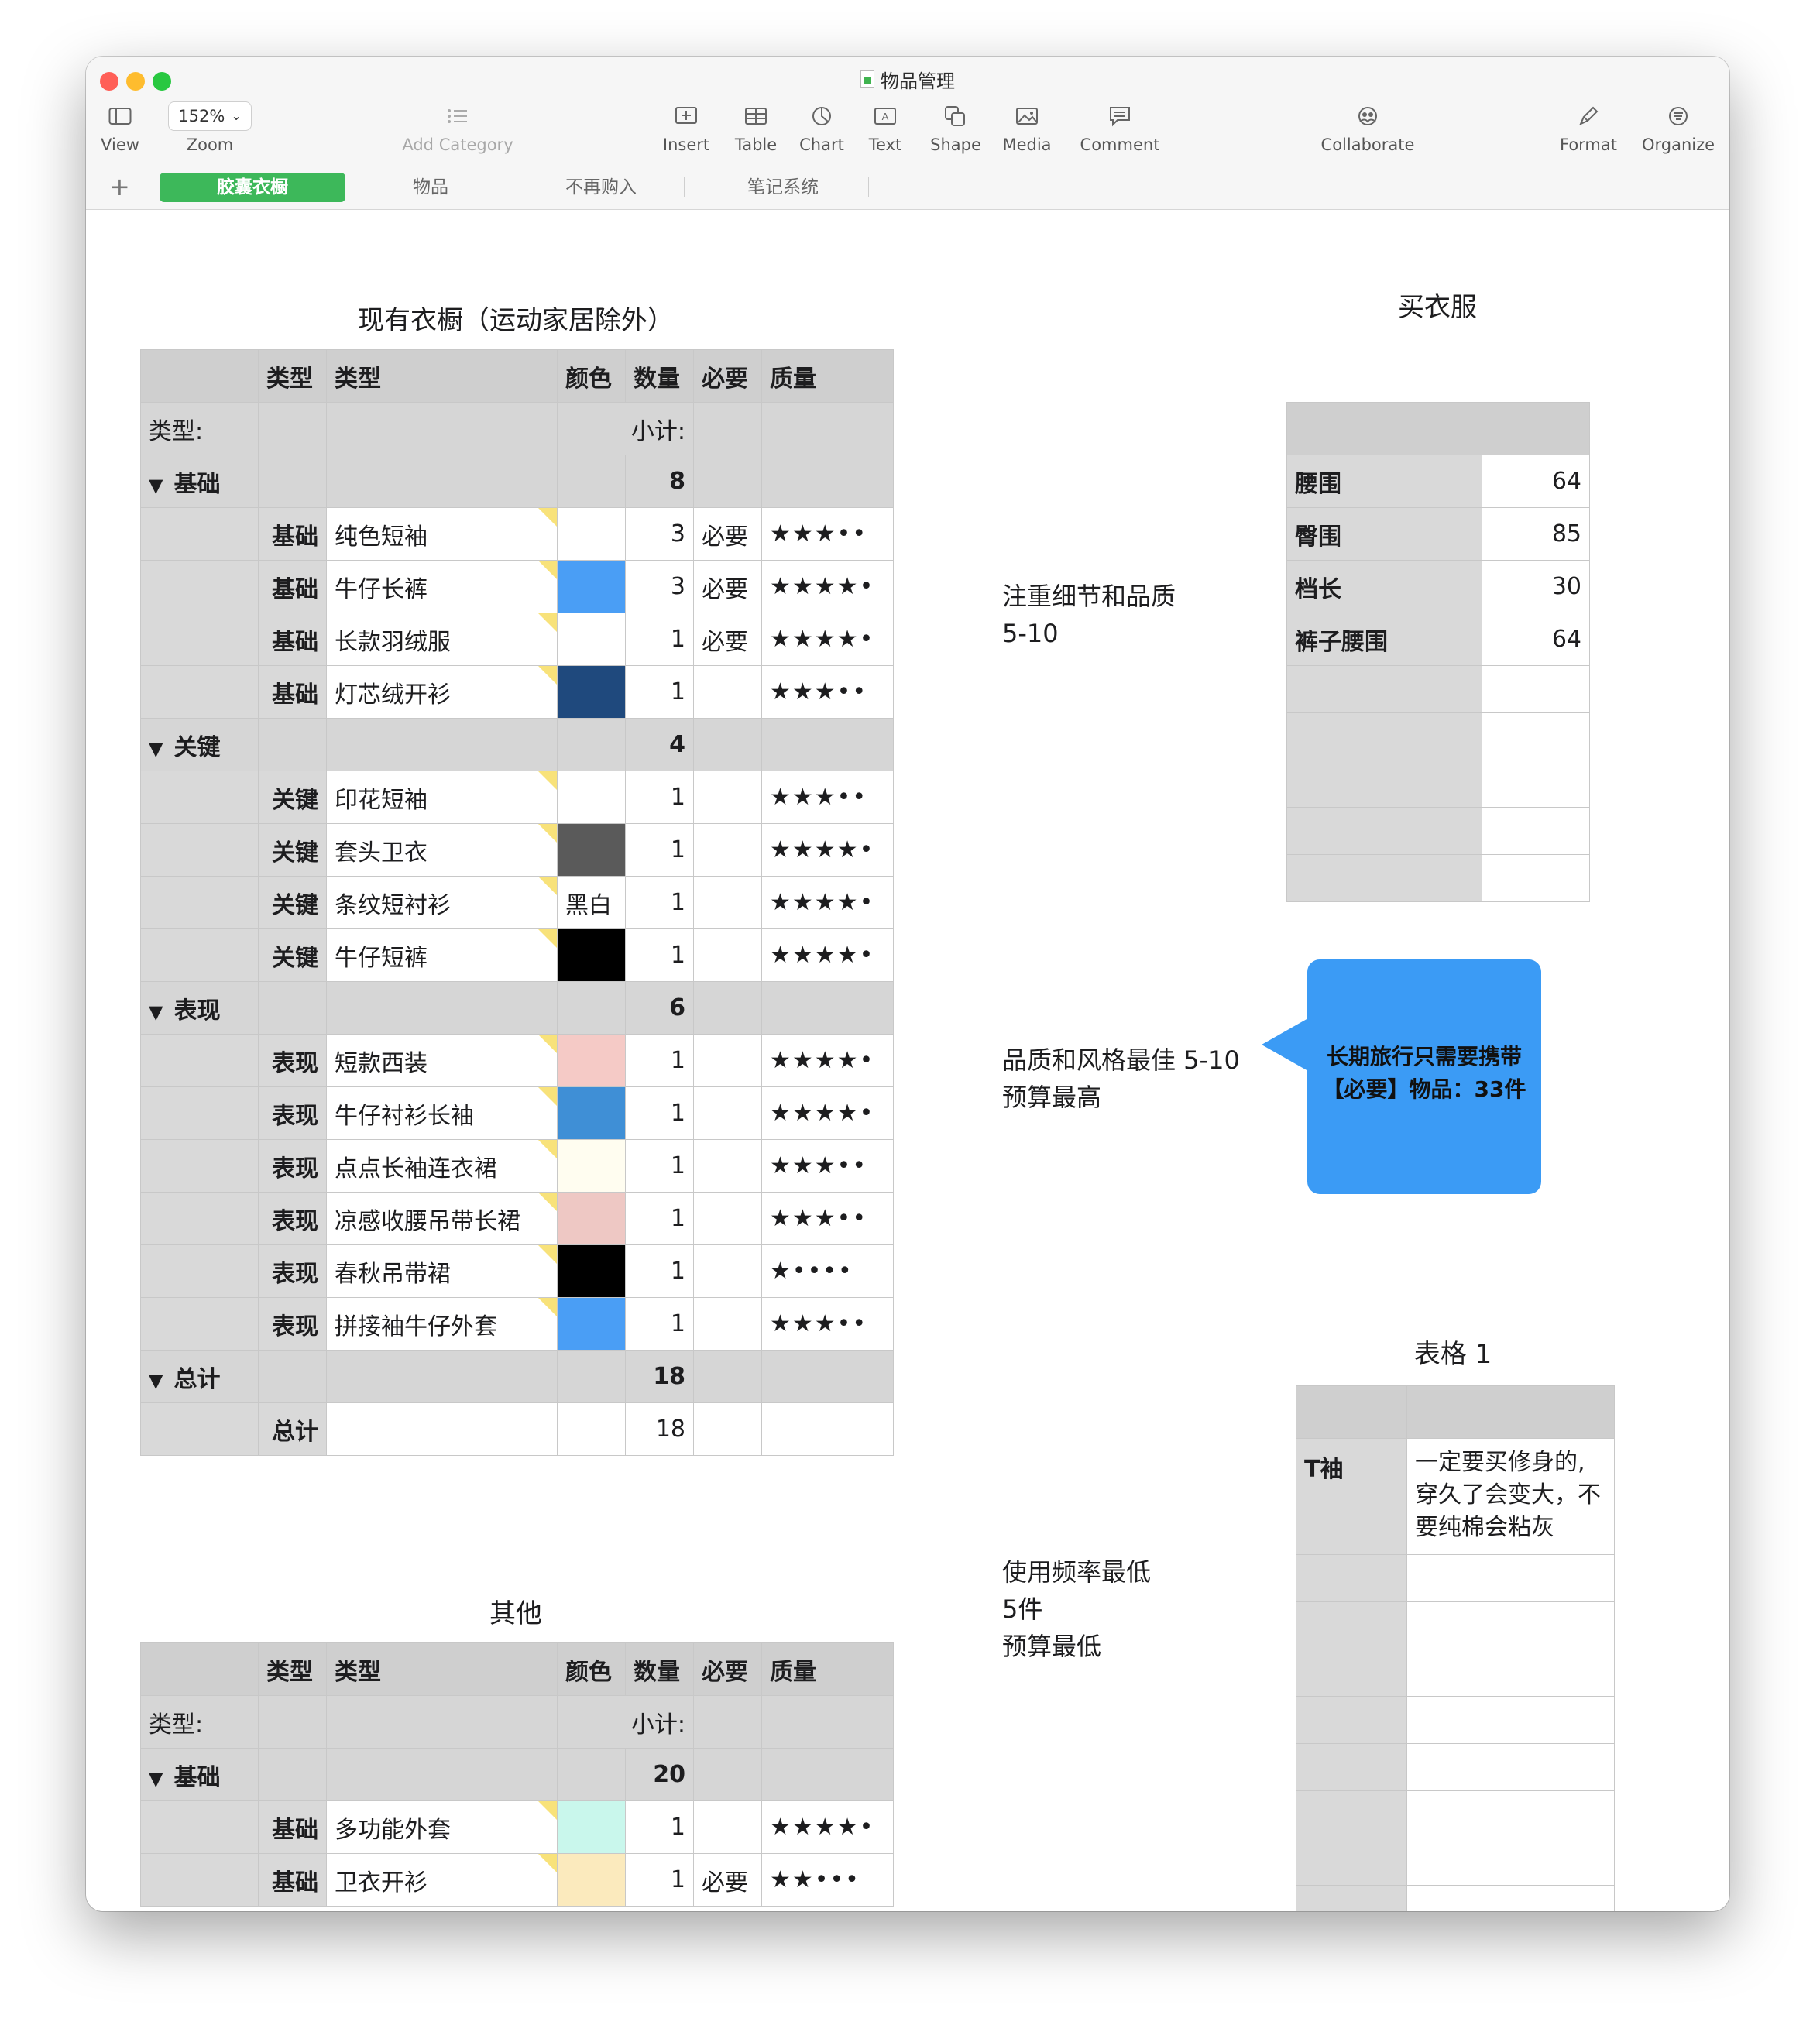 This screenshot has width=1820, height=2032. Describe the element at coordinates (442, 376) in the screenshot. I see `header-cell: 类型` at that location.